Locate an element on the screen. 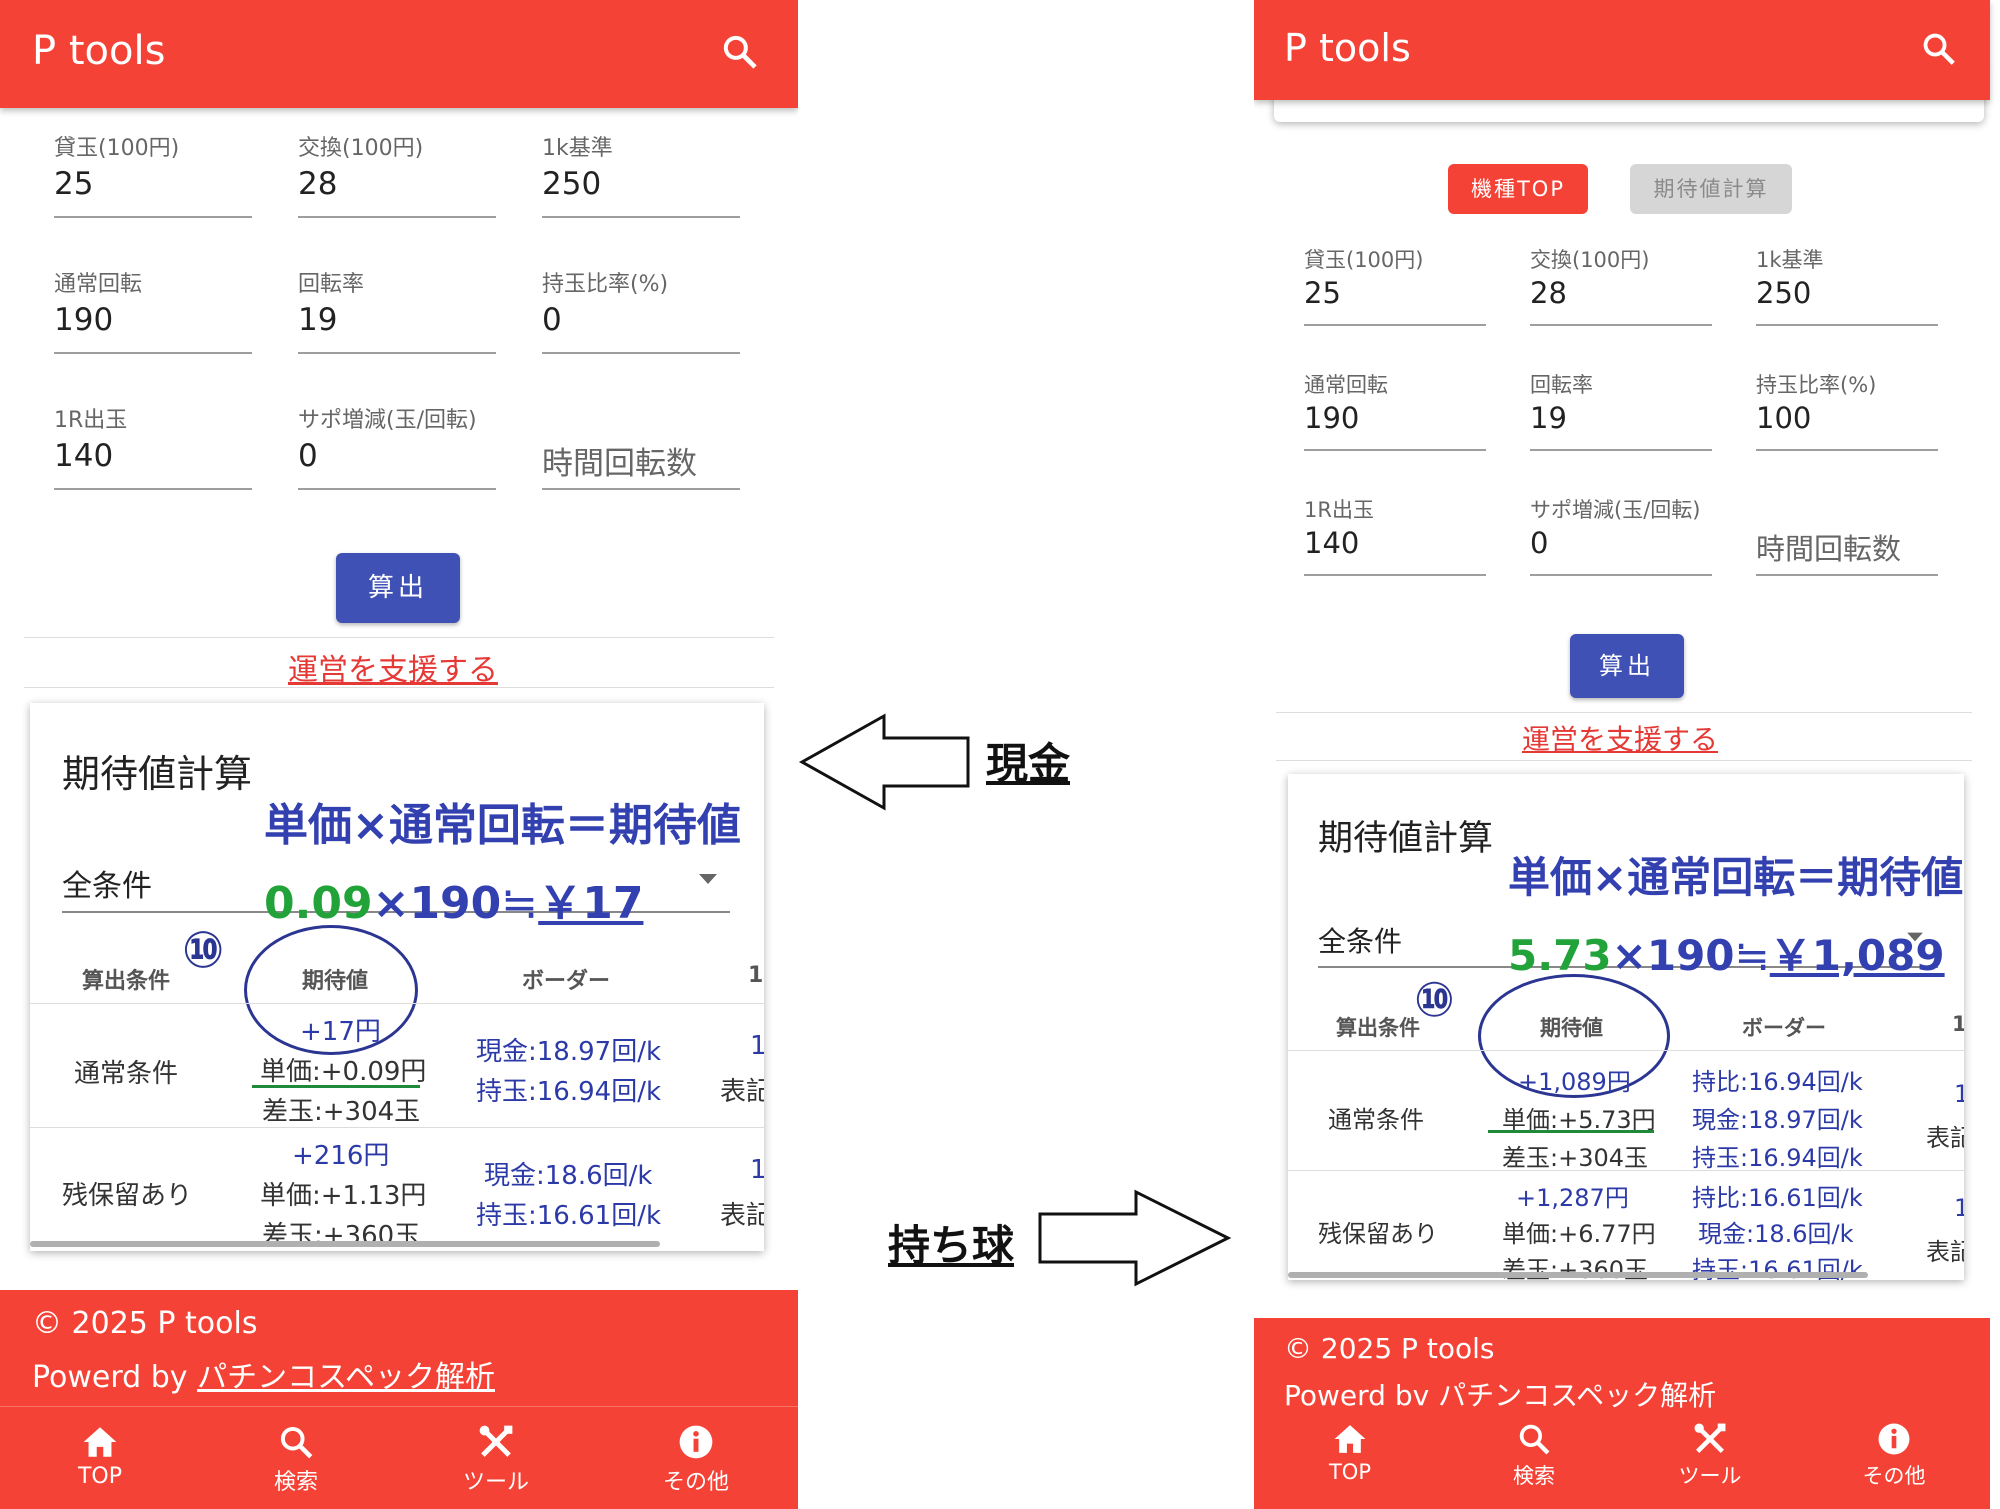  field-held-ratio: 持玉比率(%) 0 is located at coordinates (641, 310).